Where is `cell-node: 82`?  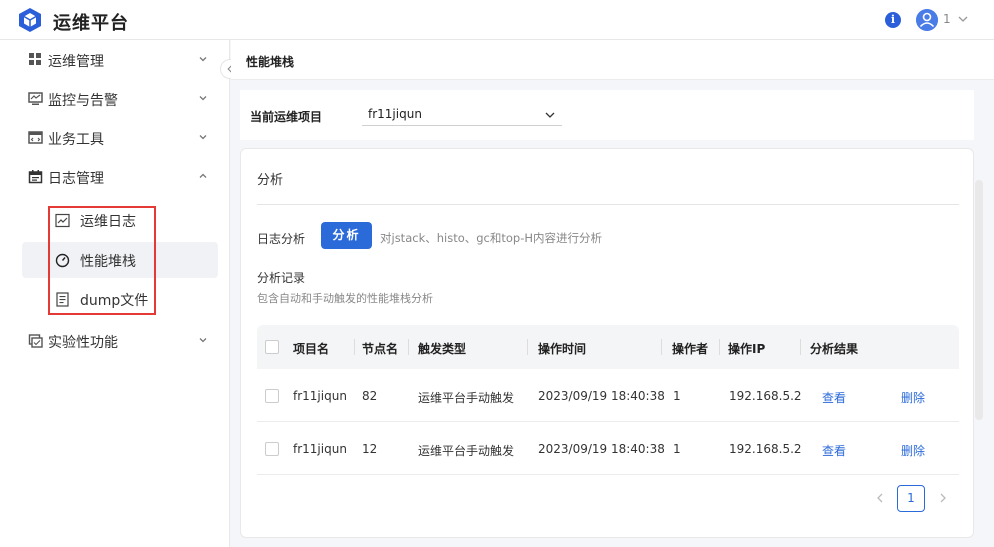 cell-node: 82 is located at coordinates (370, 396).